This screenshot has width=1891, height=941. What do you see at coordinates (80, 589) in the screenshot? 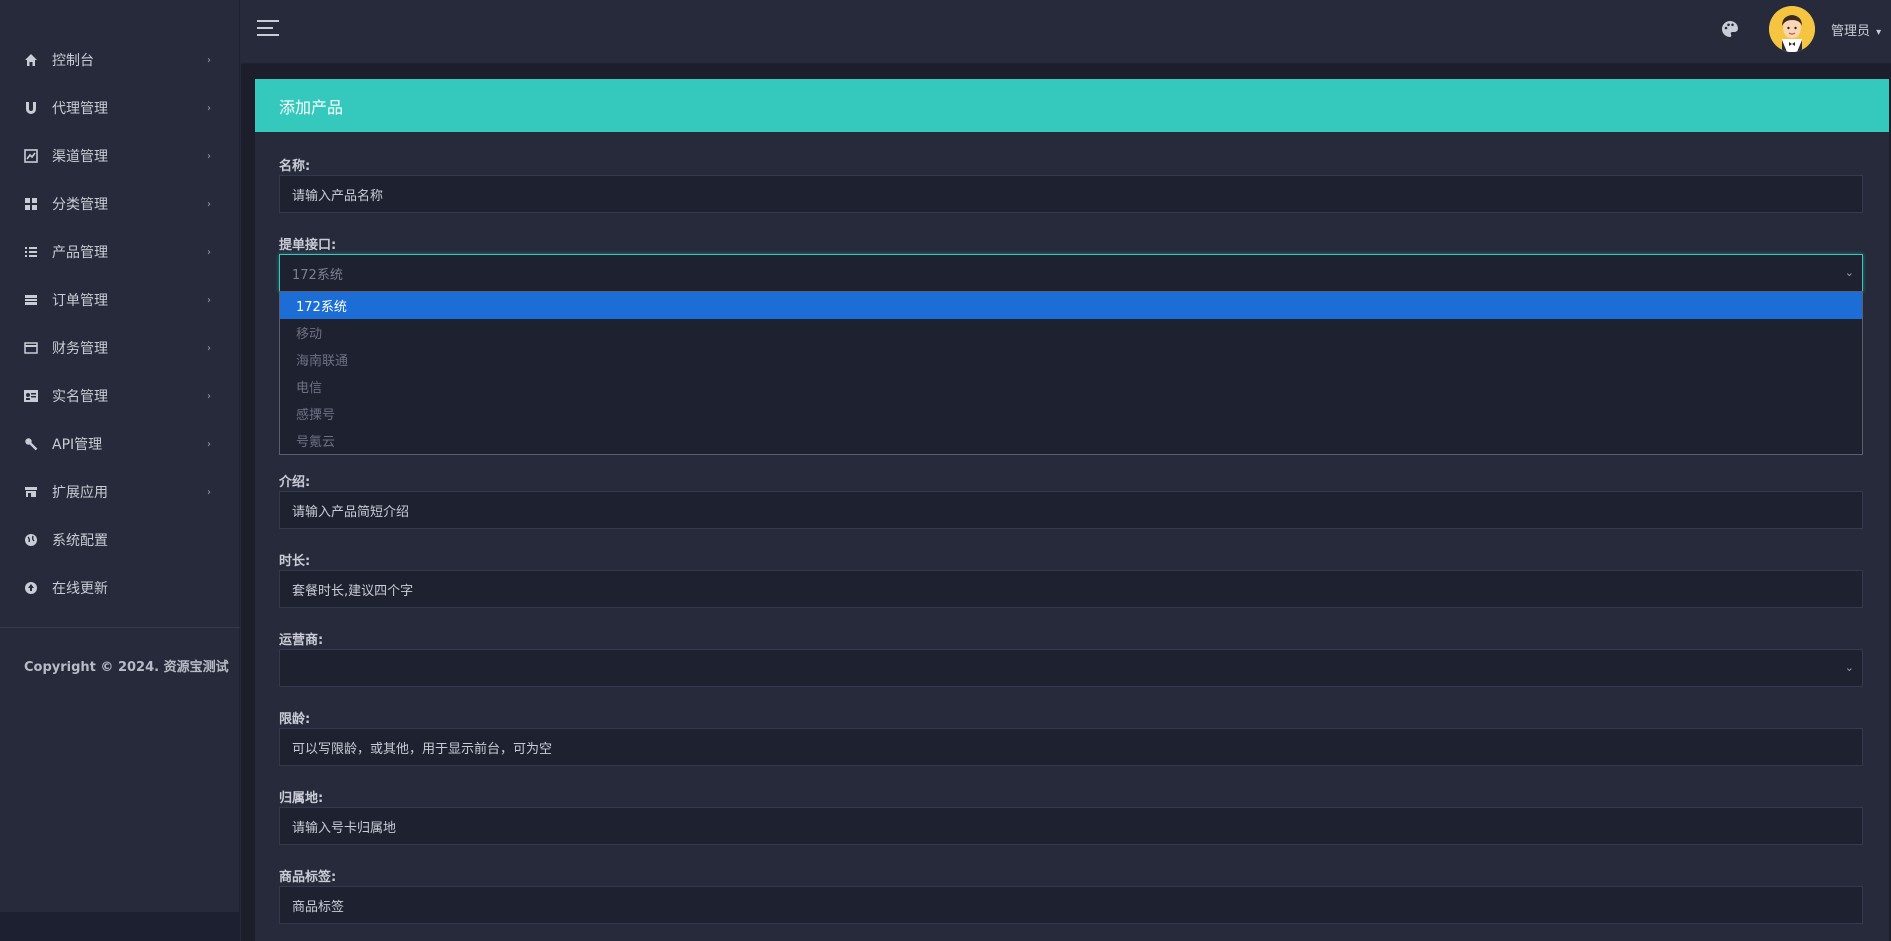
I see `sidebar-item-label: 在线更新` at bounding box center [80, 589].